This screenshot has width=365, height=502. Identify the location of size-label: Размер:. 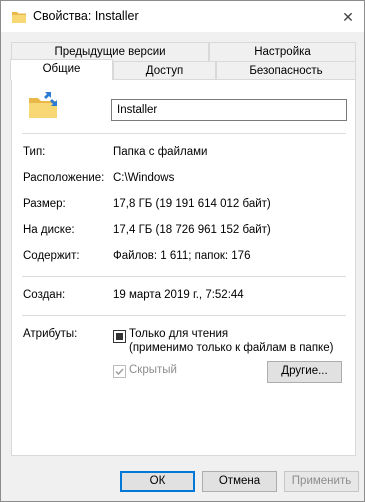
(44, 204).